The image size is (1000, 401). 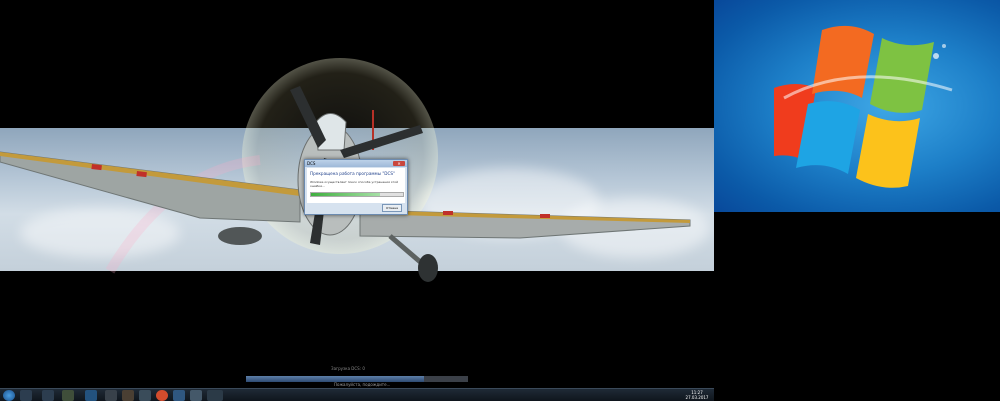 I want to click on window-icon, so click(x=196, y=395).